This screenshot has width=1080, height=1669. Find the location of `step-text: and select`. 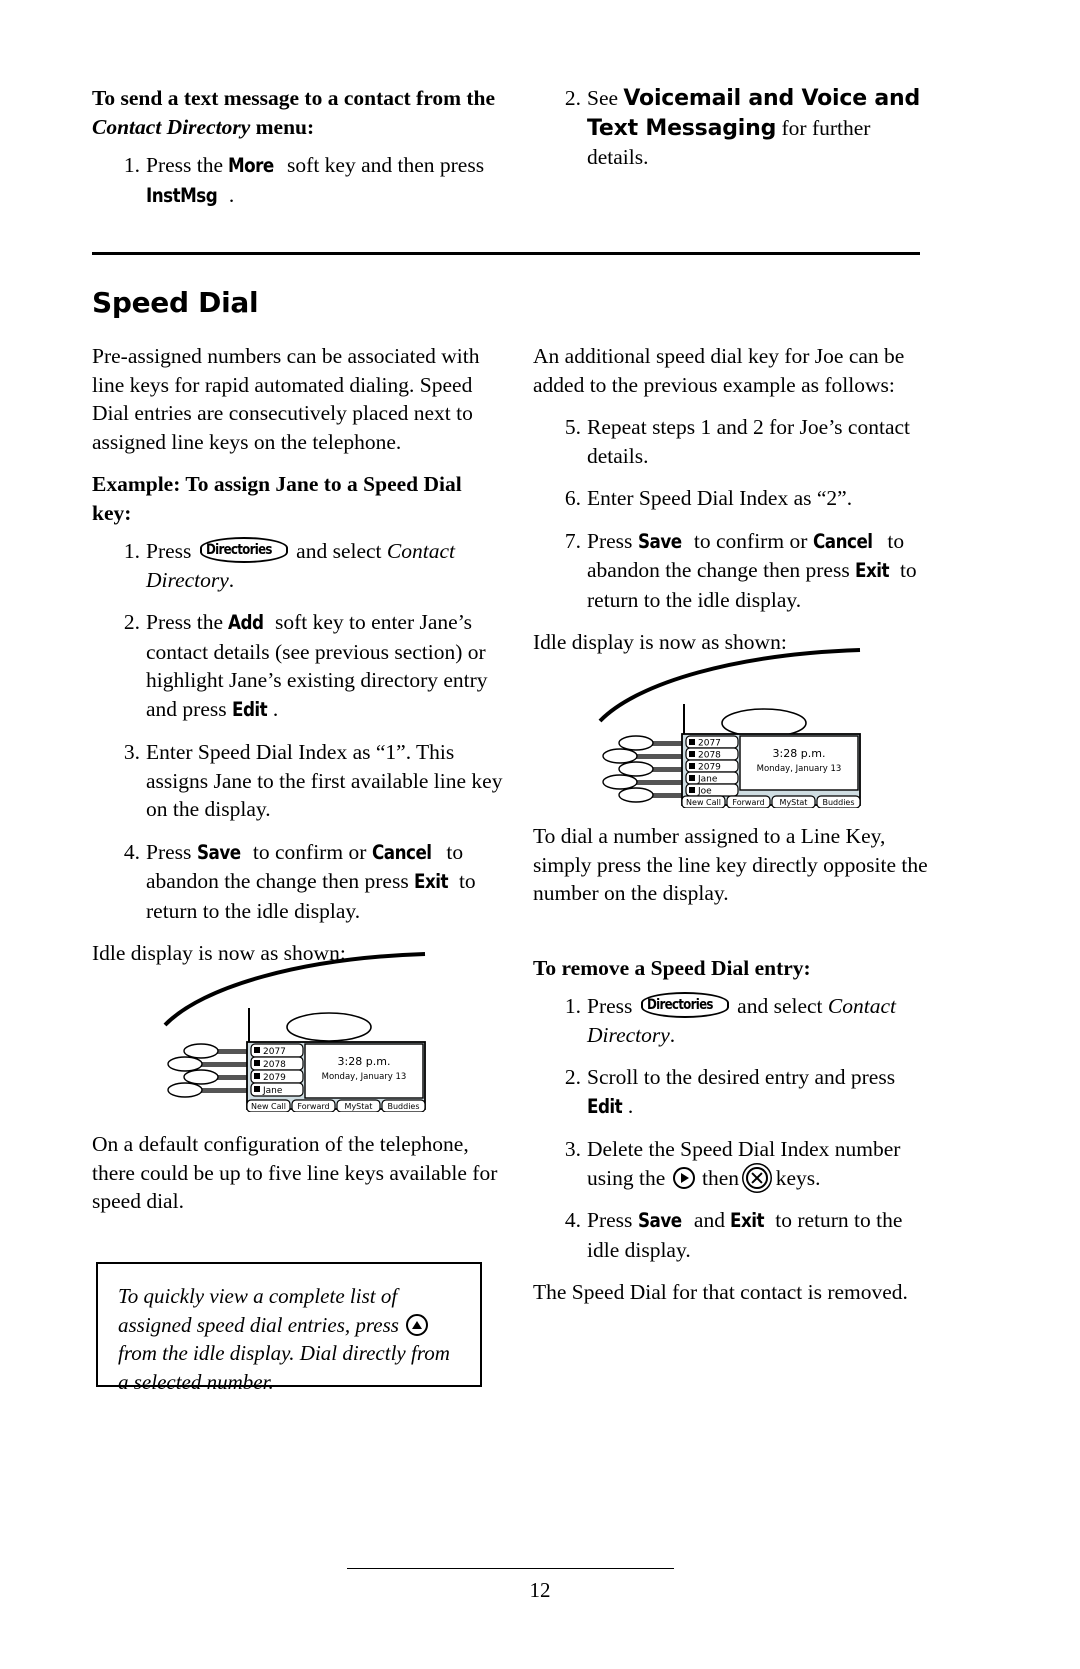

step-text: and select is located at coordinates (779, 1006).